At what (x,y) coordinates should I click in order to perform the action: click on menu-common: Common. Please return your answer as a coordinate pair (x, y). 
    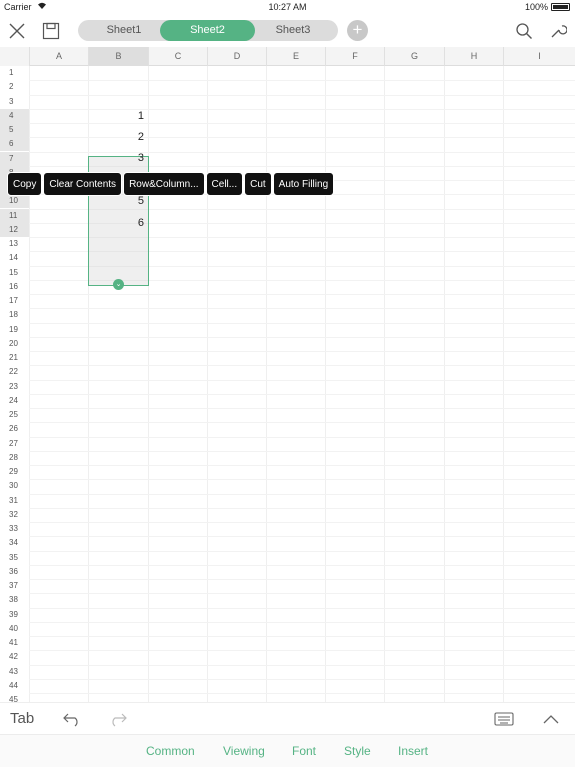
    Looking at the image, I should click on (170, 751).